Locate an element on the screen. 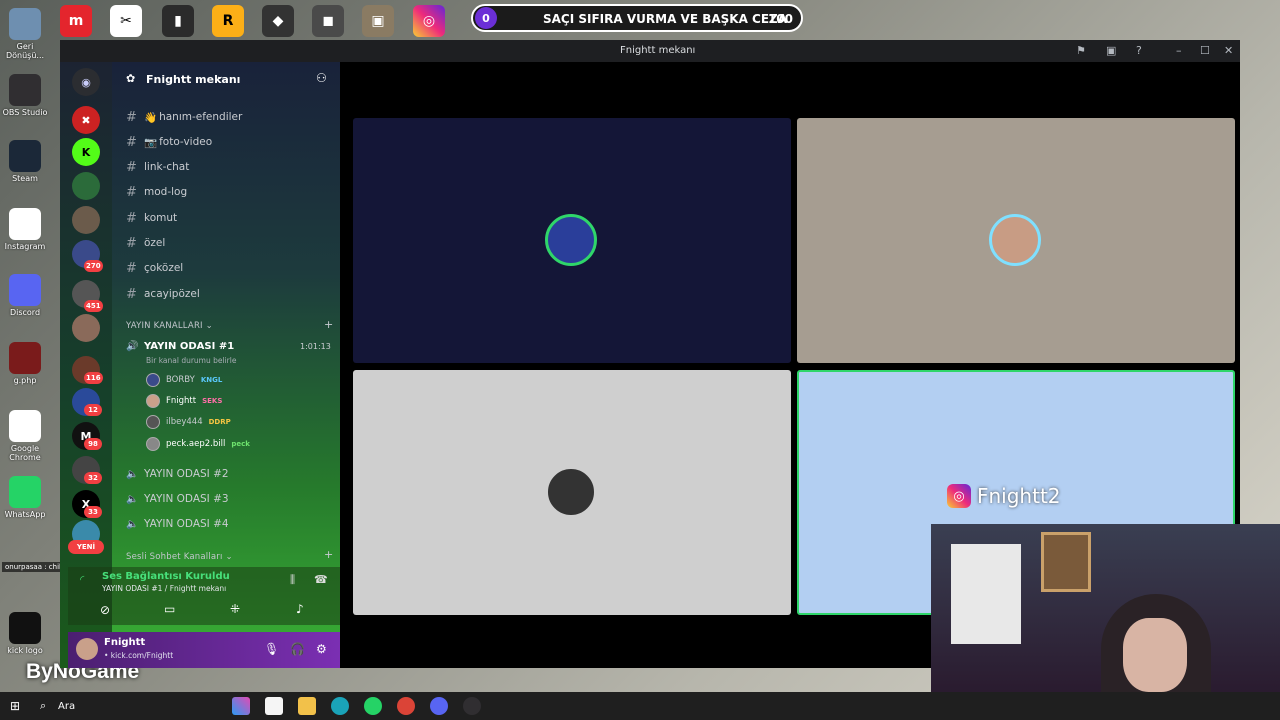 This screenshot has height=720, width=1280. channel-item: # acayipözel is located at coordinates (163, 294).